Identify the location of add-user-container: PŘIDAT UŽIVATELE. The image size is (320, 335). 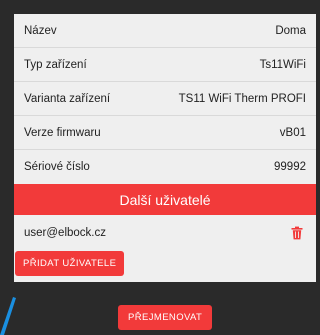
(165, 266).